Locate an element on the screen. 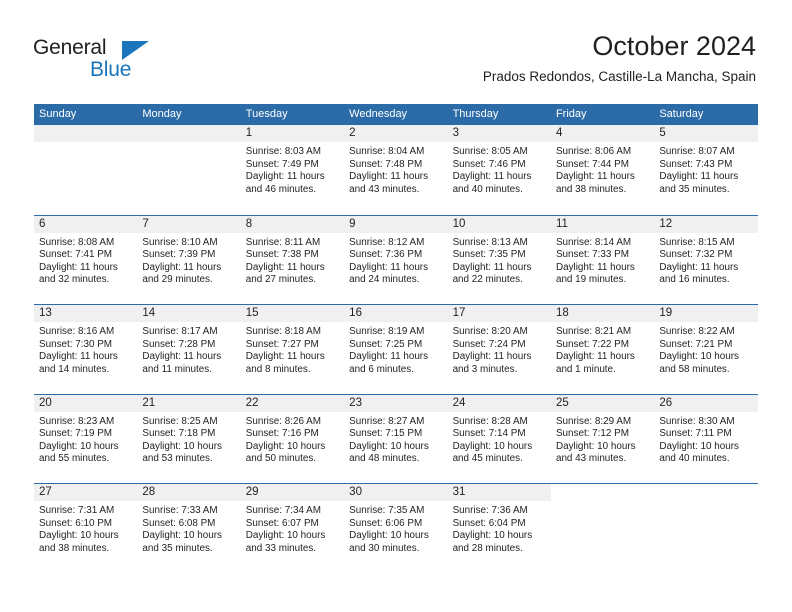  general-blue-logo: General Blue is located at coordinates (98, 59).